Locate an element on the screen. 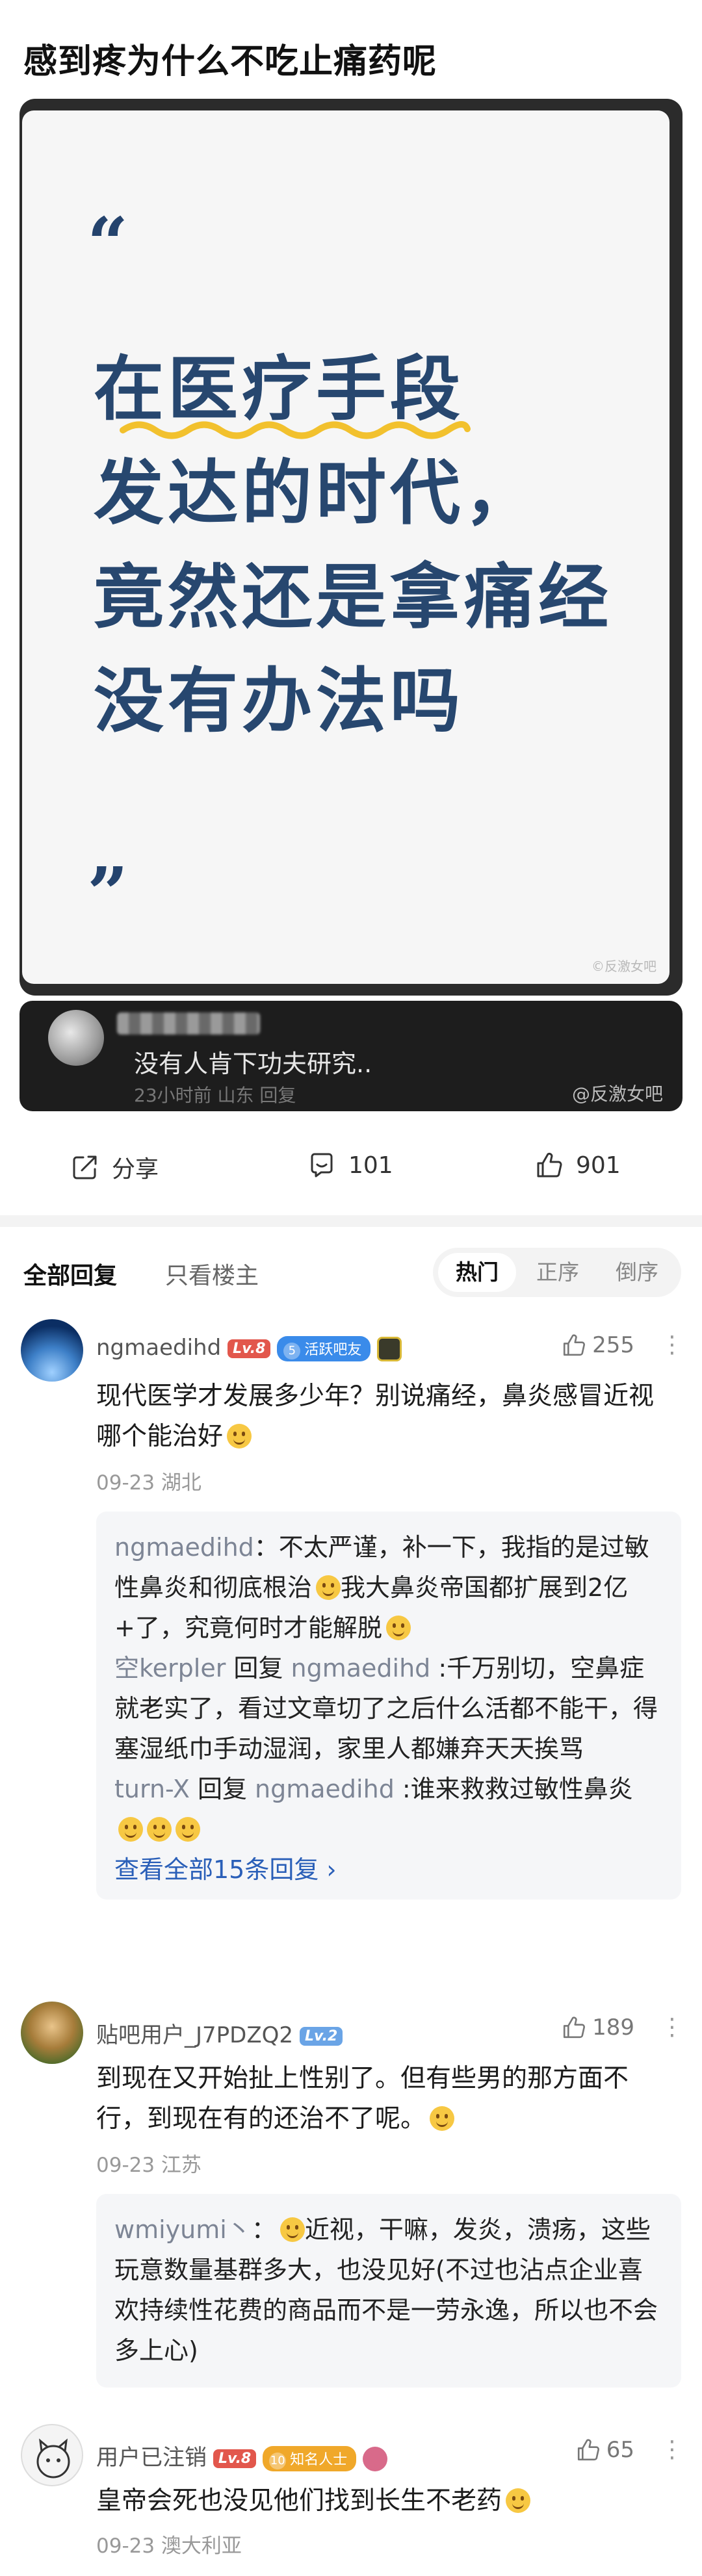 The height and width of the screenshot is (2576, 702). comment-body: 皇帝会死也没见他们找到长生不老药 is located at coordinates (299, 2501).